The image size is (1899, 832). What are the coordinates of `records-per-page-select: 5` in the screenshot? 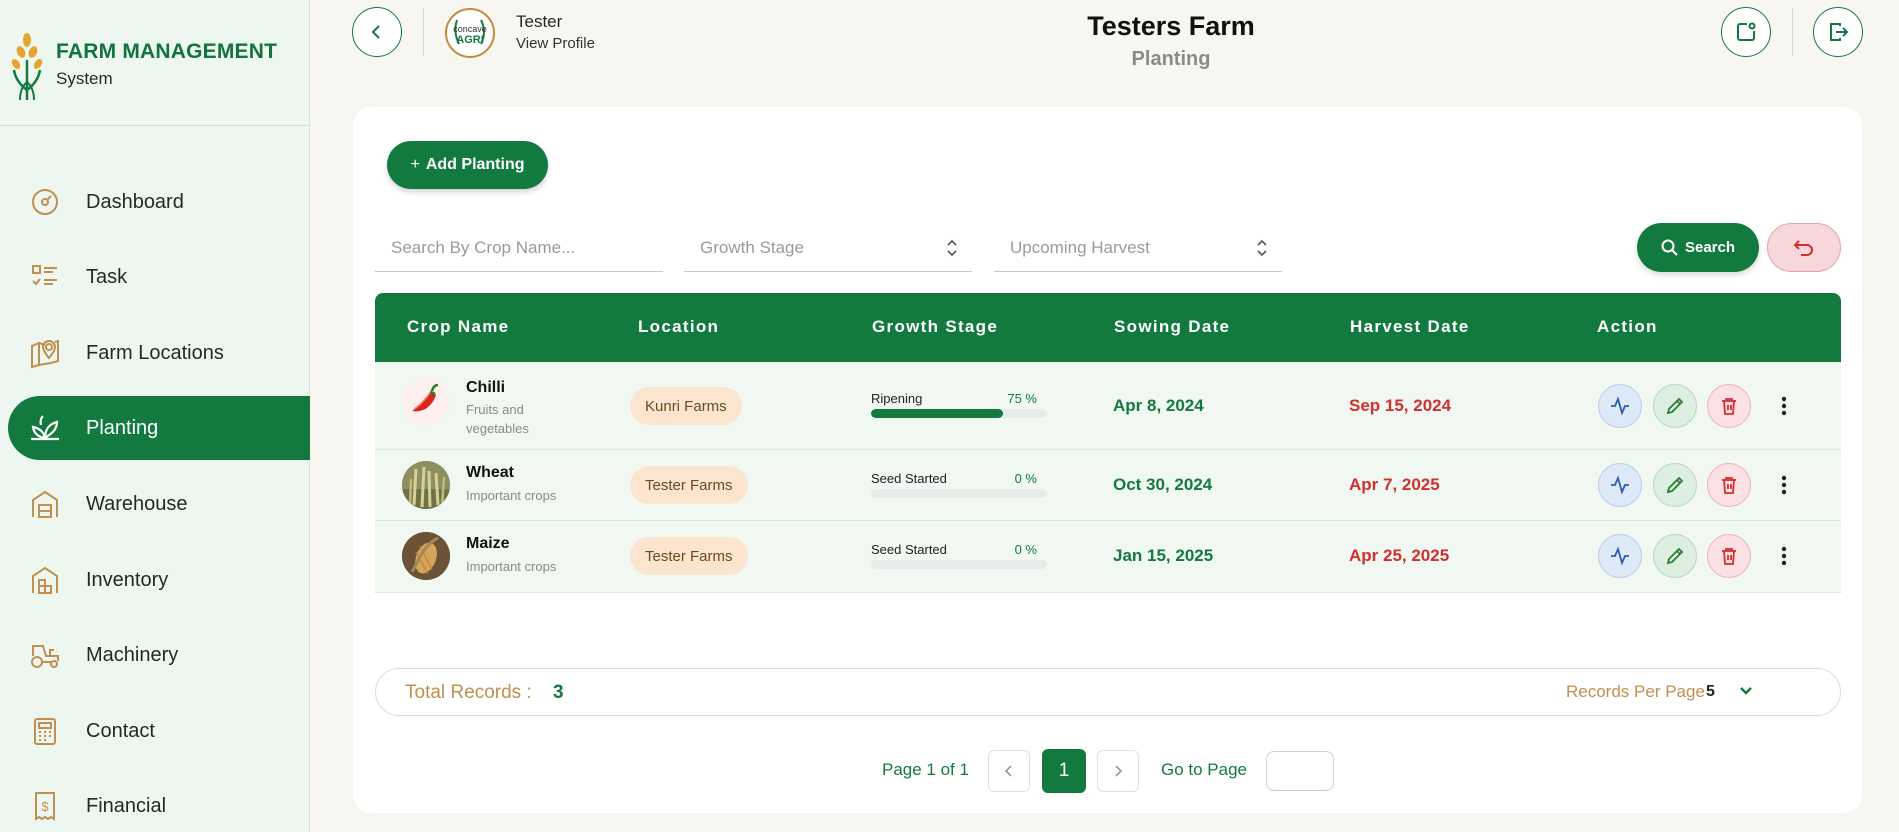 It's located at (1730, 692).